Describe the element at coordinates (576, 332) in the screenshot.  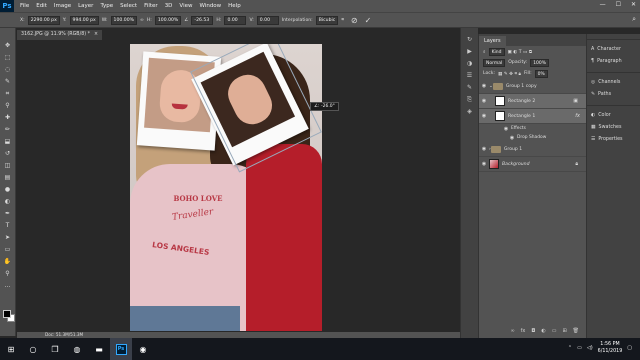
I see `delete-layer-icon: 🗑︎` at that location.